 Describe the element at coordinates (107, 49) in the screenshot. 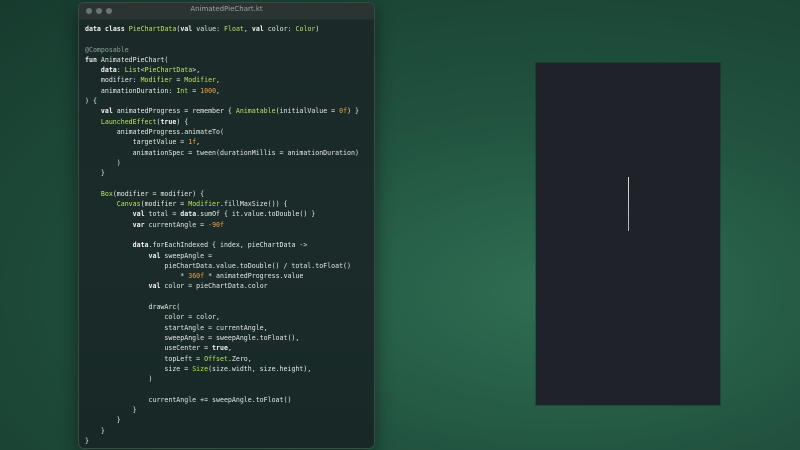

I see `code-line: @Composable` at that location.